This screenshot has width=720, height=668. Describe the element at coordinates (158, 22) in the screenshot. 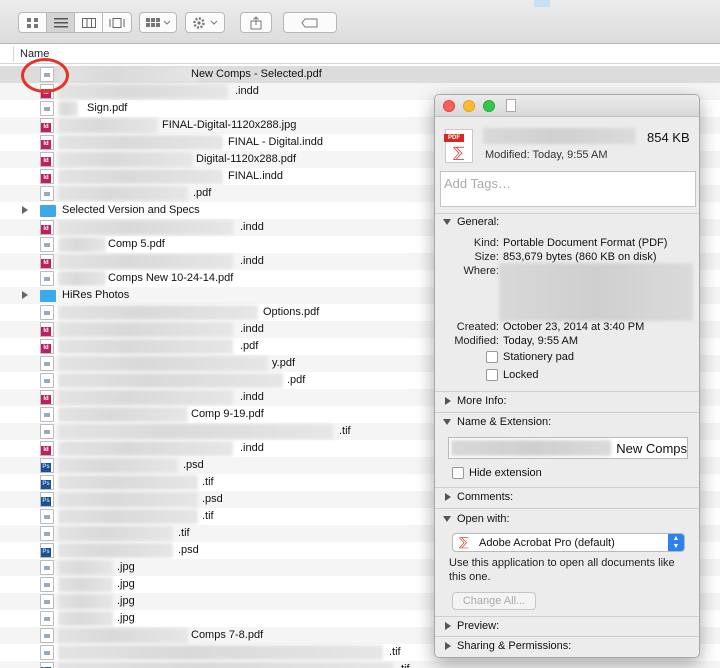

I see `arrange-button` at that location.